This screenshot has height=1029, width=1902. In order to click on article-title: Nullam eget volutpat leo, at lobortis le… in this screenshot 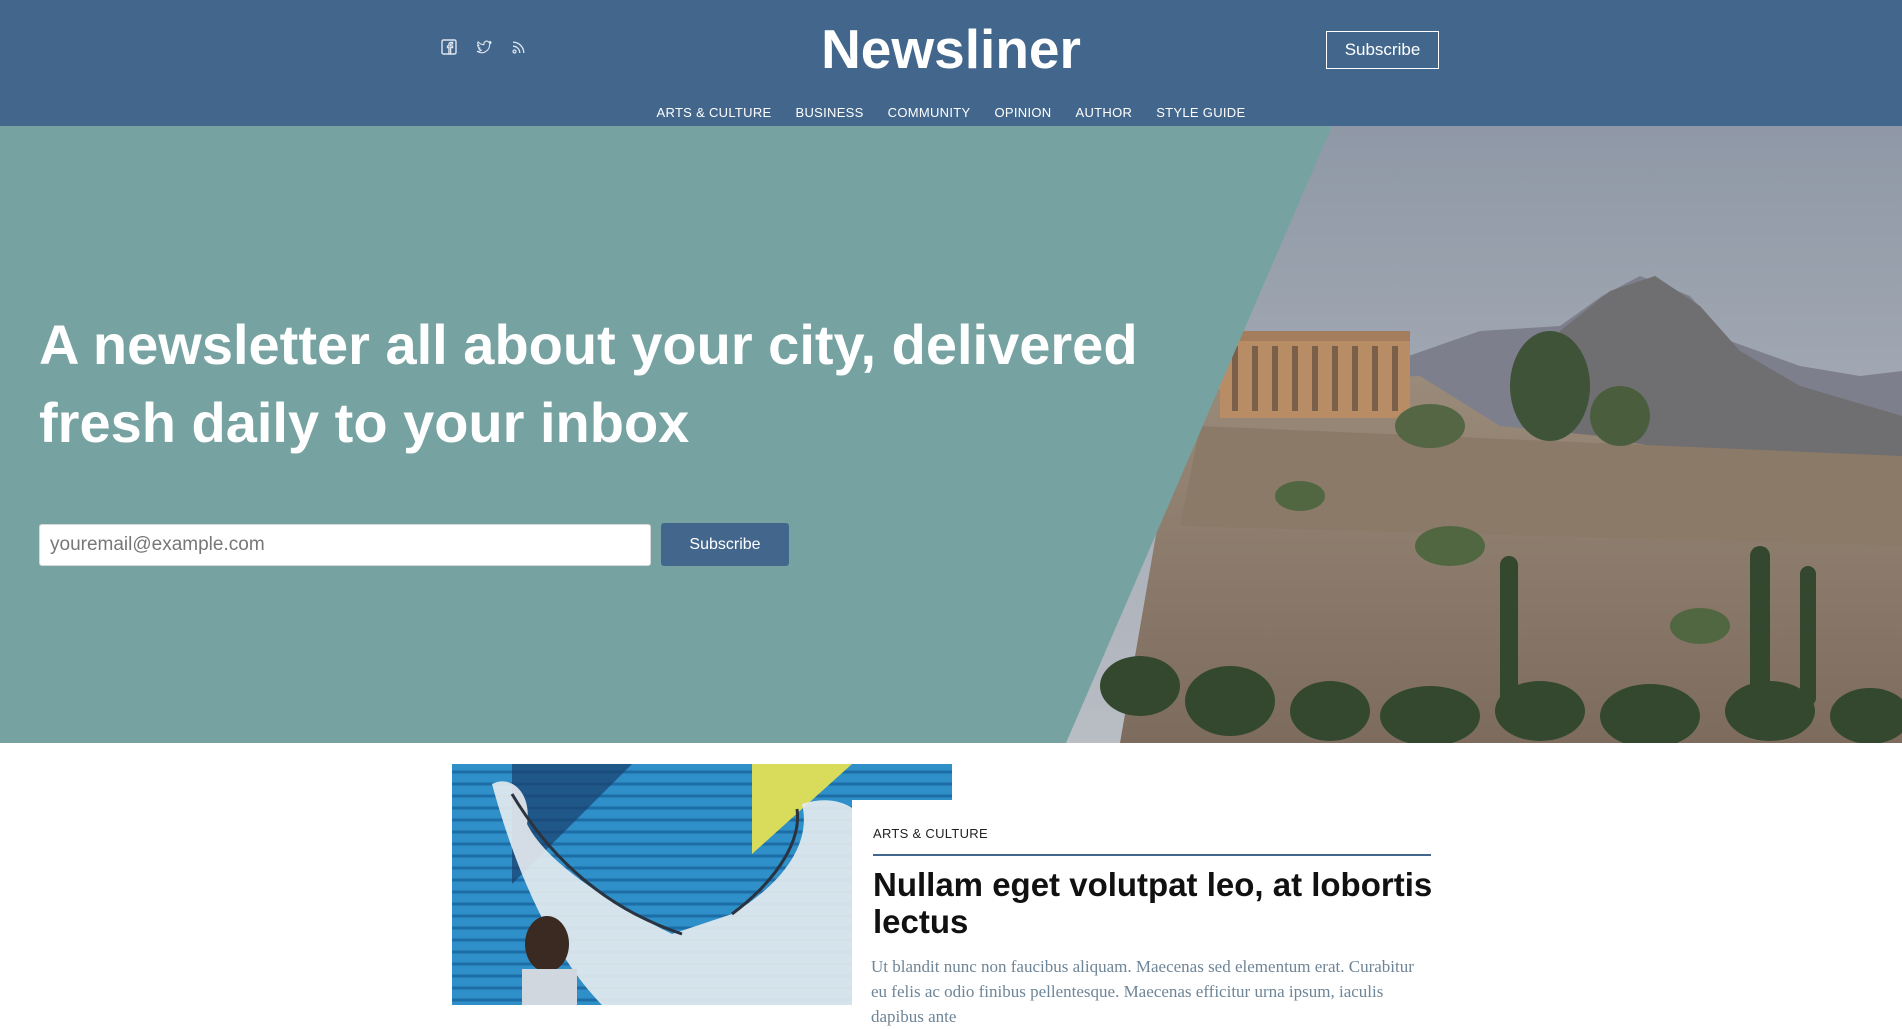, I will do `click(1153, 903)`.